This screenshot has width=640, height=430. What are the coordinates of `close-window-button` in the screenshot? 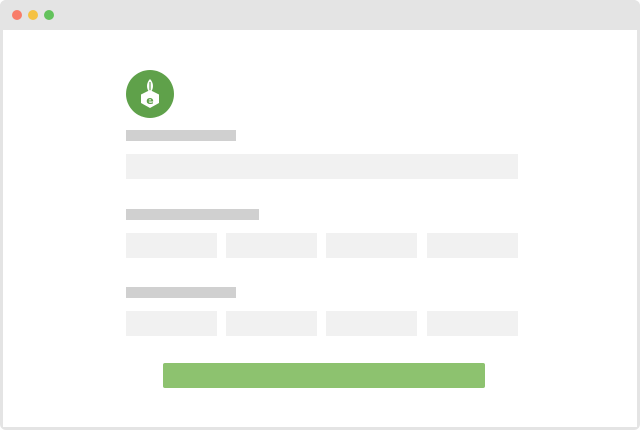 It's located at (17, 15).